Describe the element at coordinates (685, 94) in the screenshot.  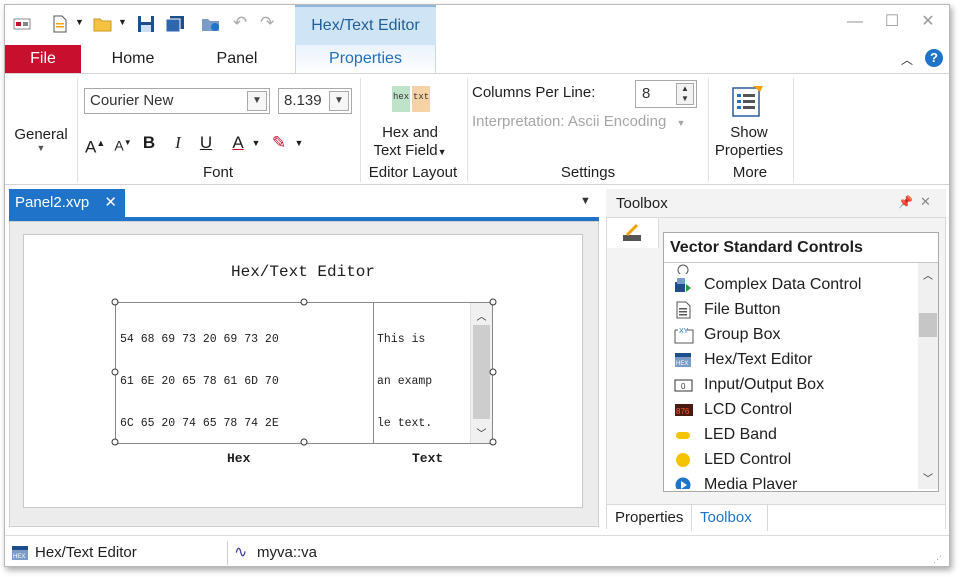
I see `spinner-arrows-icon: ▲ ▼` at that location.